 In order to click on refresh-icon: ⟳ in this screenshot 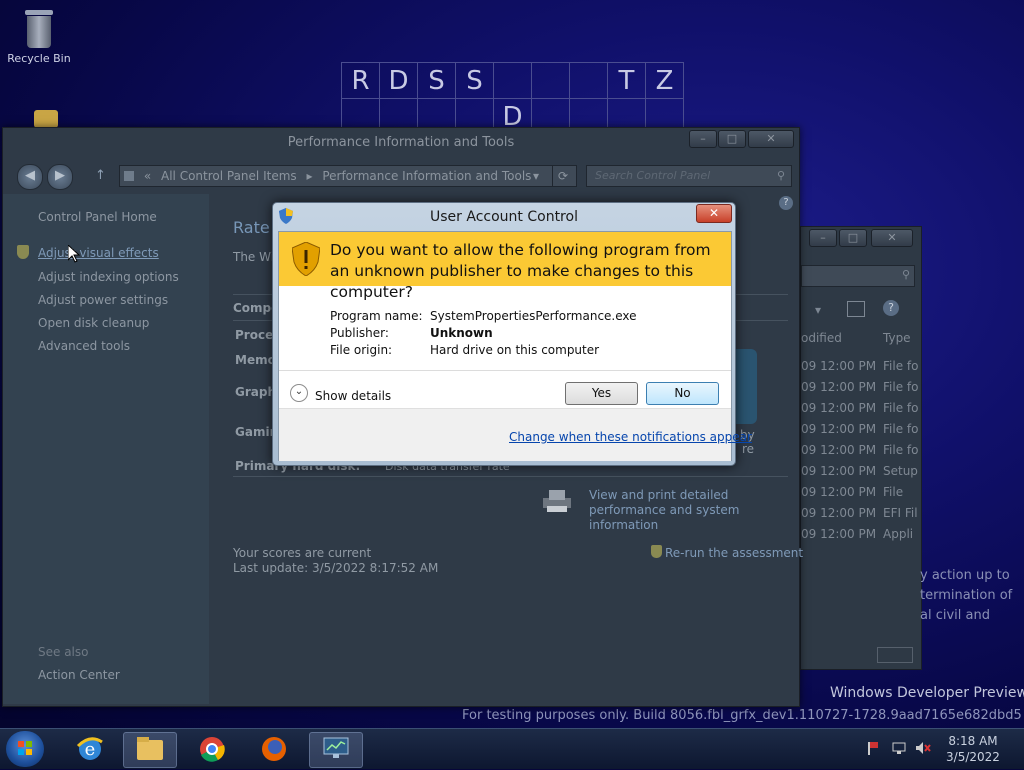, I will do `click(560, 176)`.